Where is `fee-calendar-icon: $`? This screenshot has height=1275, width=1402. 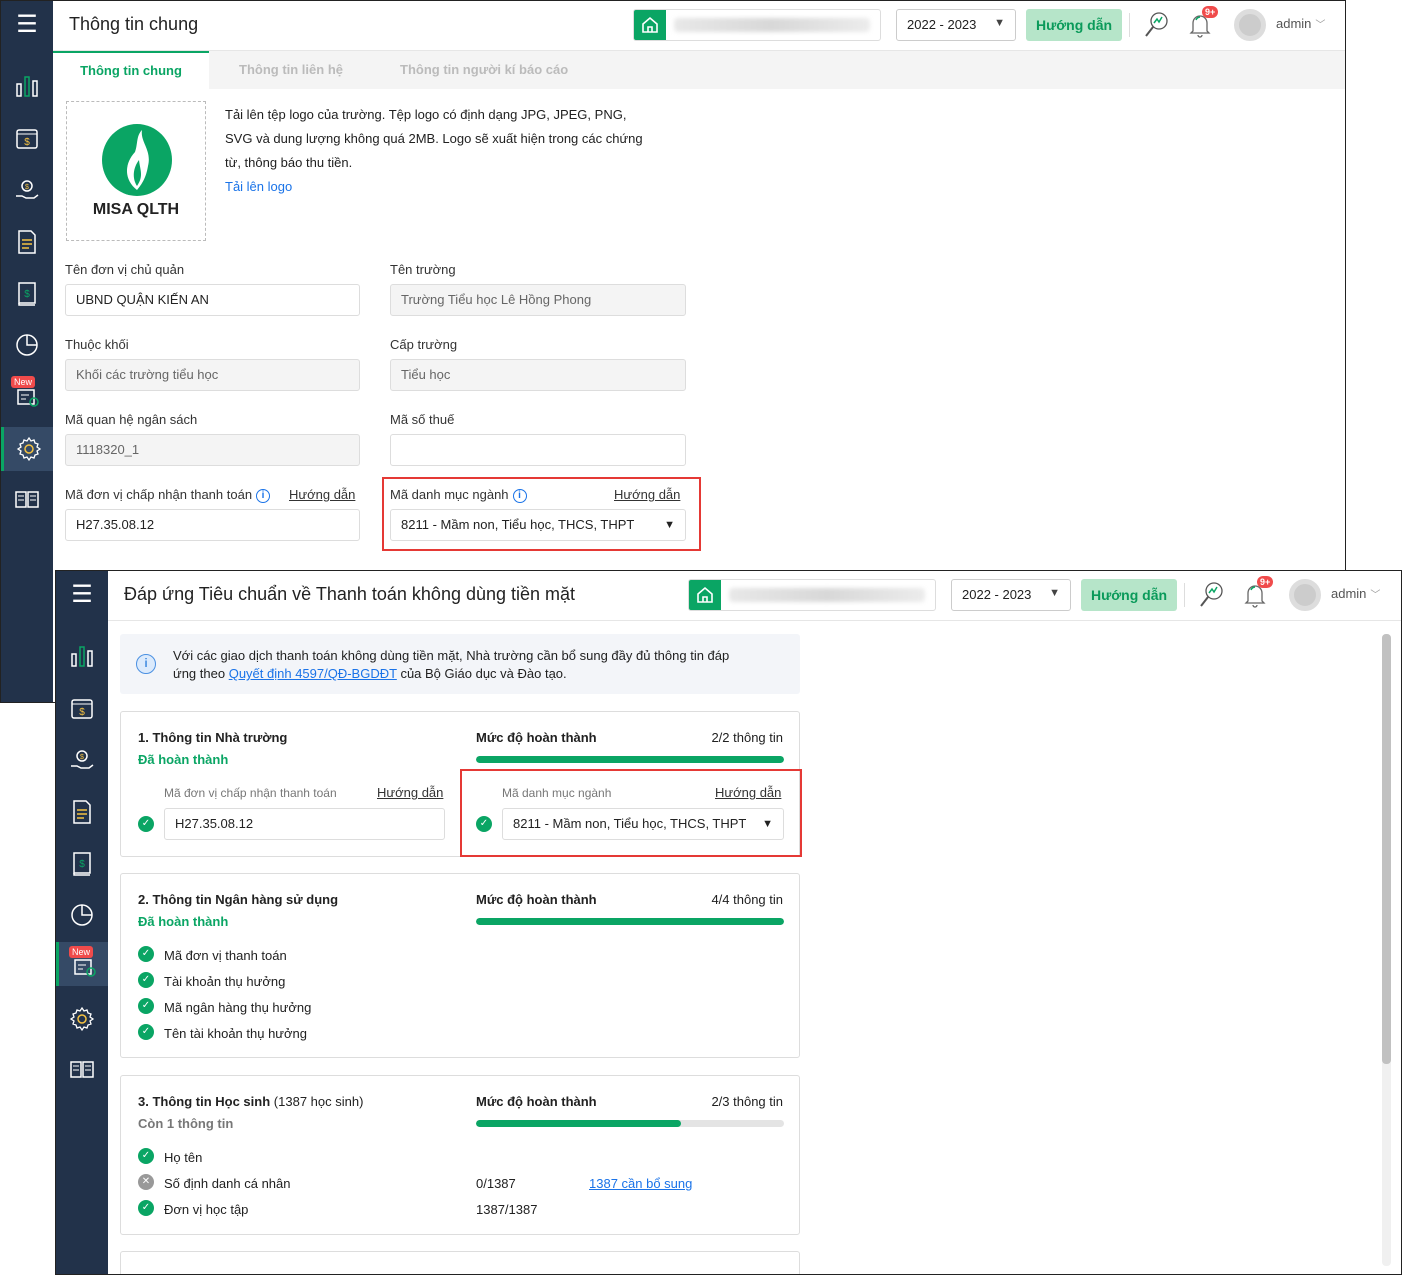
fee-calendar-icon: $ is located at coordinates (82, 709).